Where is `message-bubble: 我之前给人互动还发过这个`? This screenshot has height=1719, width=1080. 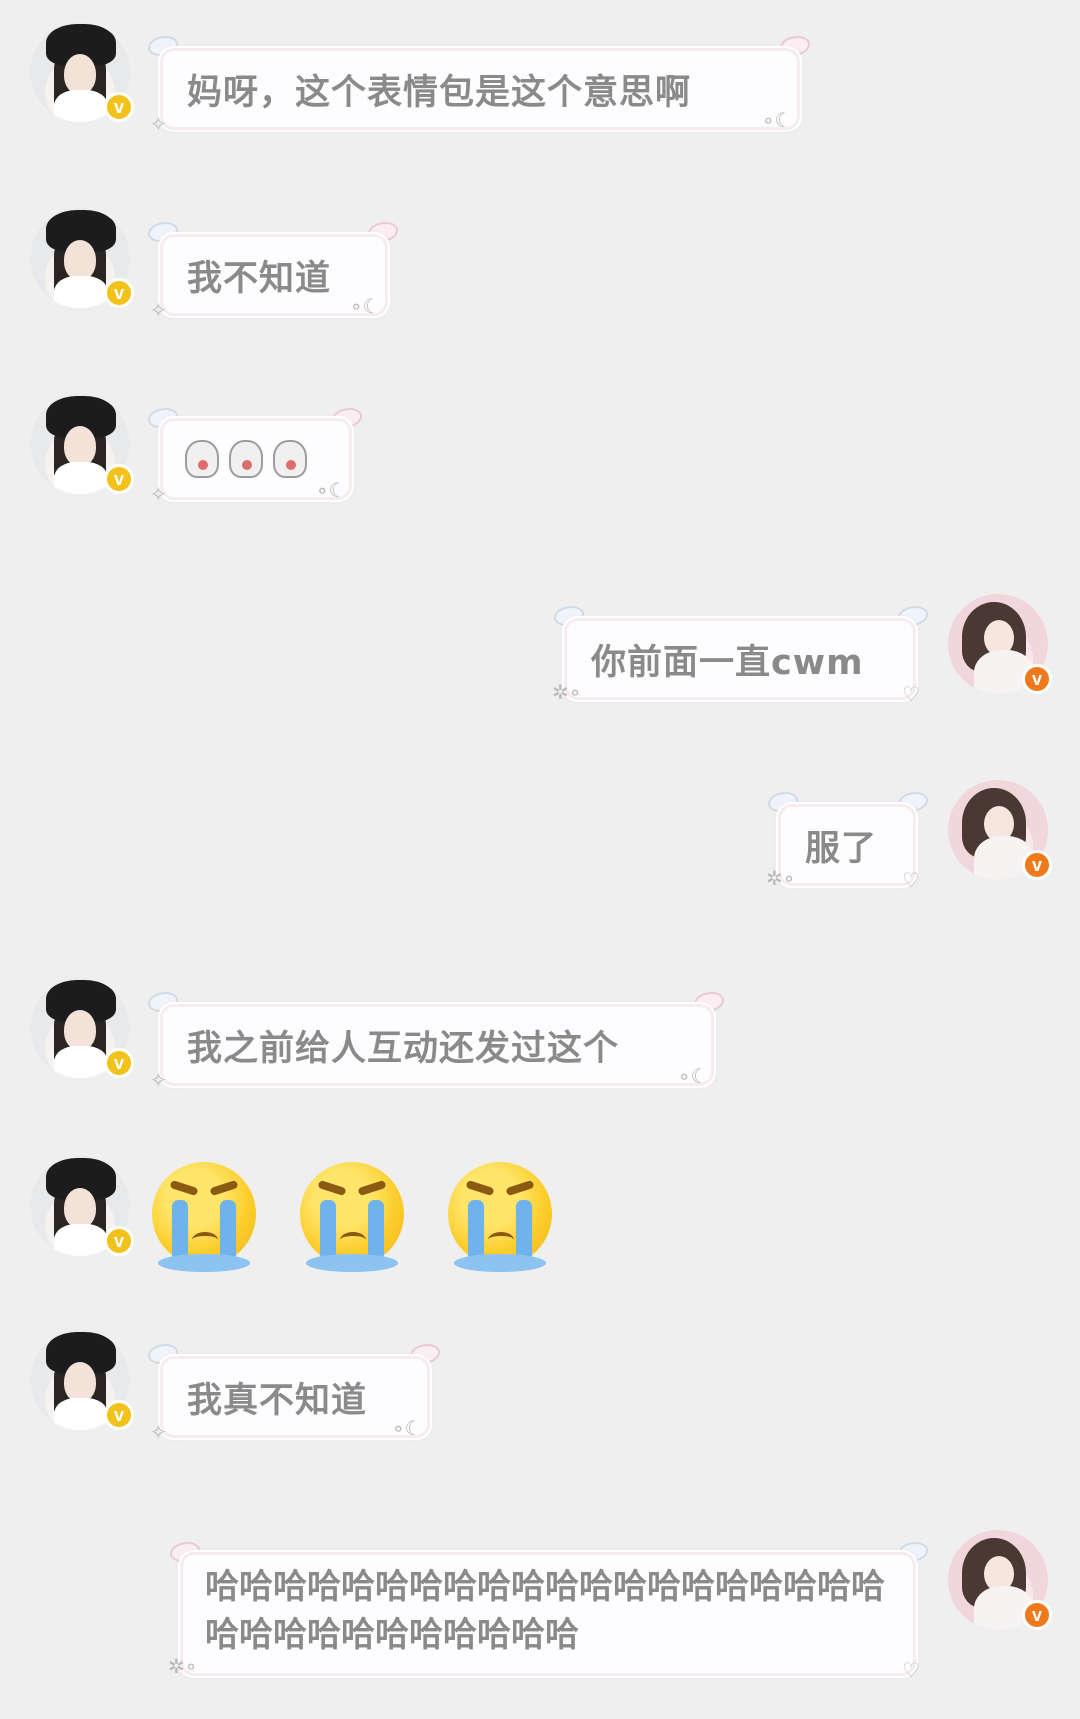
message-bubble: 我之前给人互动还发过这个 is located at coordinates (437, 1045).